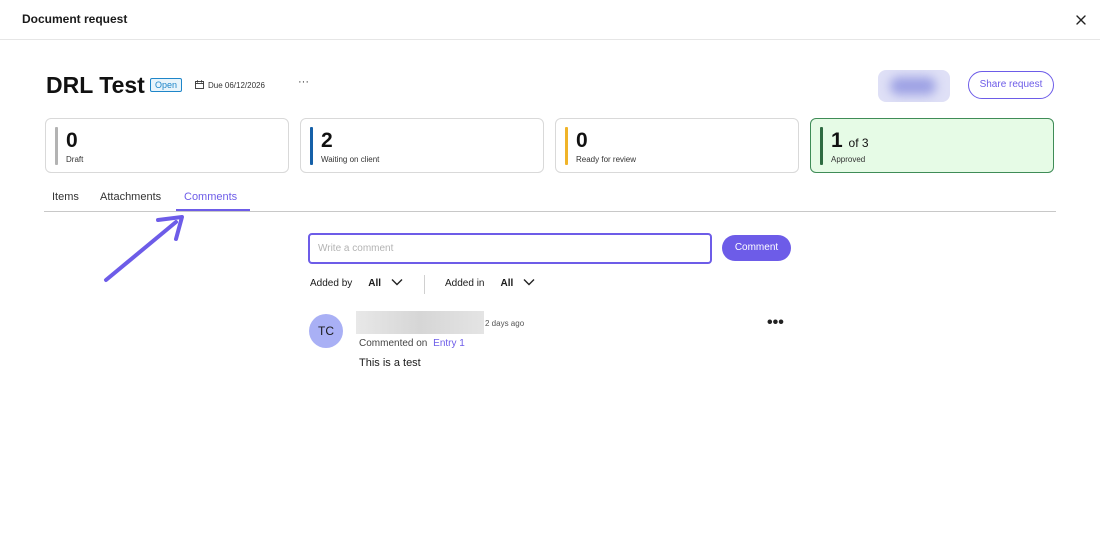  Describe the element at coordinates (326, 331) in the screenshot. I see `avatar: TC` at that location.